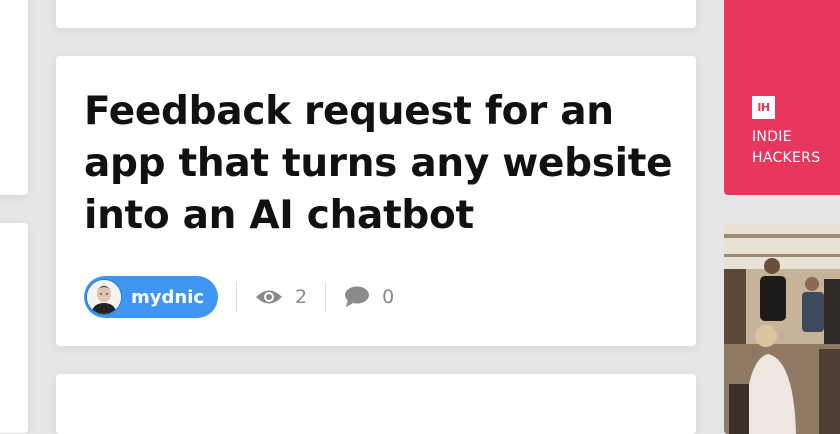 This screenshot has height=434, width=840. I want to click on banner-line-1: INDIE, so click(772, 137).